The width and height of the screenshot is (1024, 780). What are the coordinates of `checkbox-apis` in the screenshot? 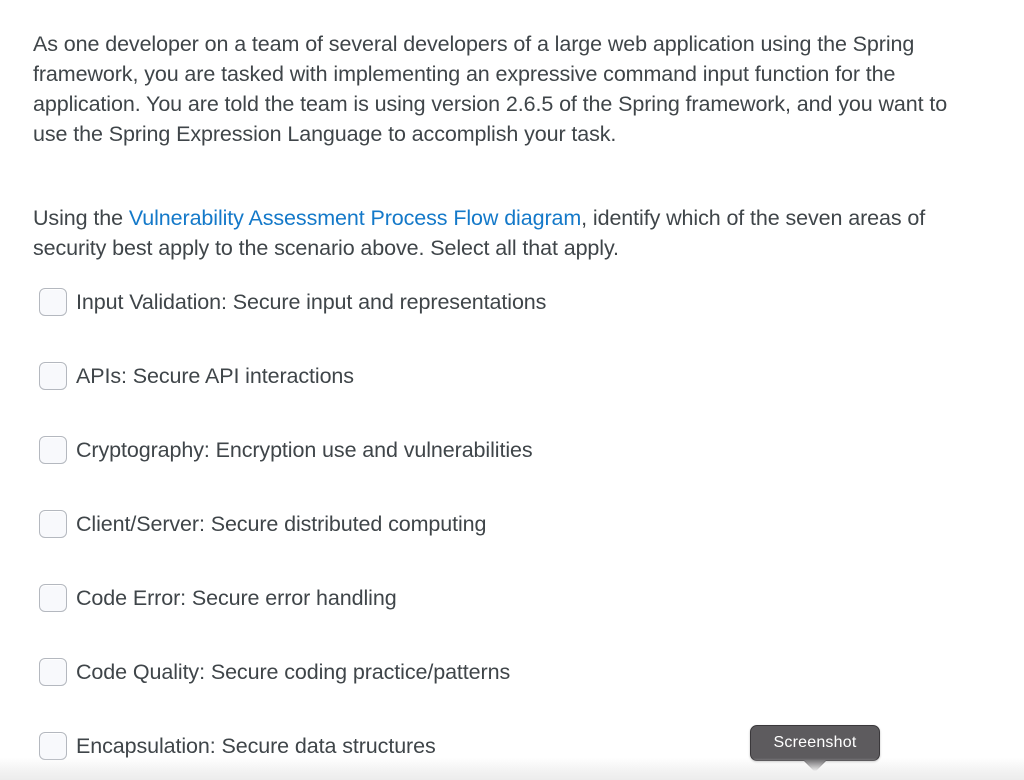 It's located at (53, 376).